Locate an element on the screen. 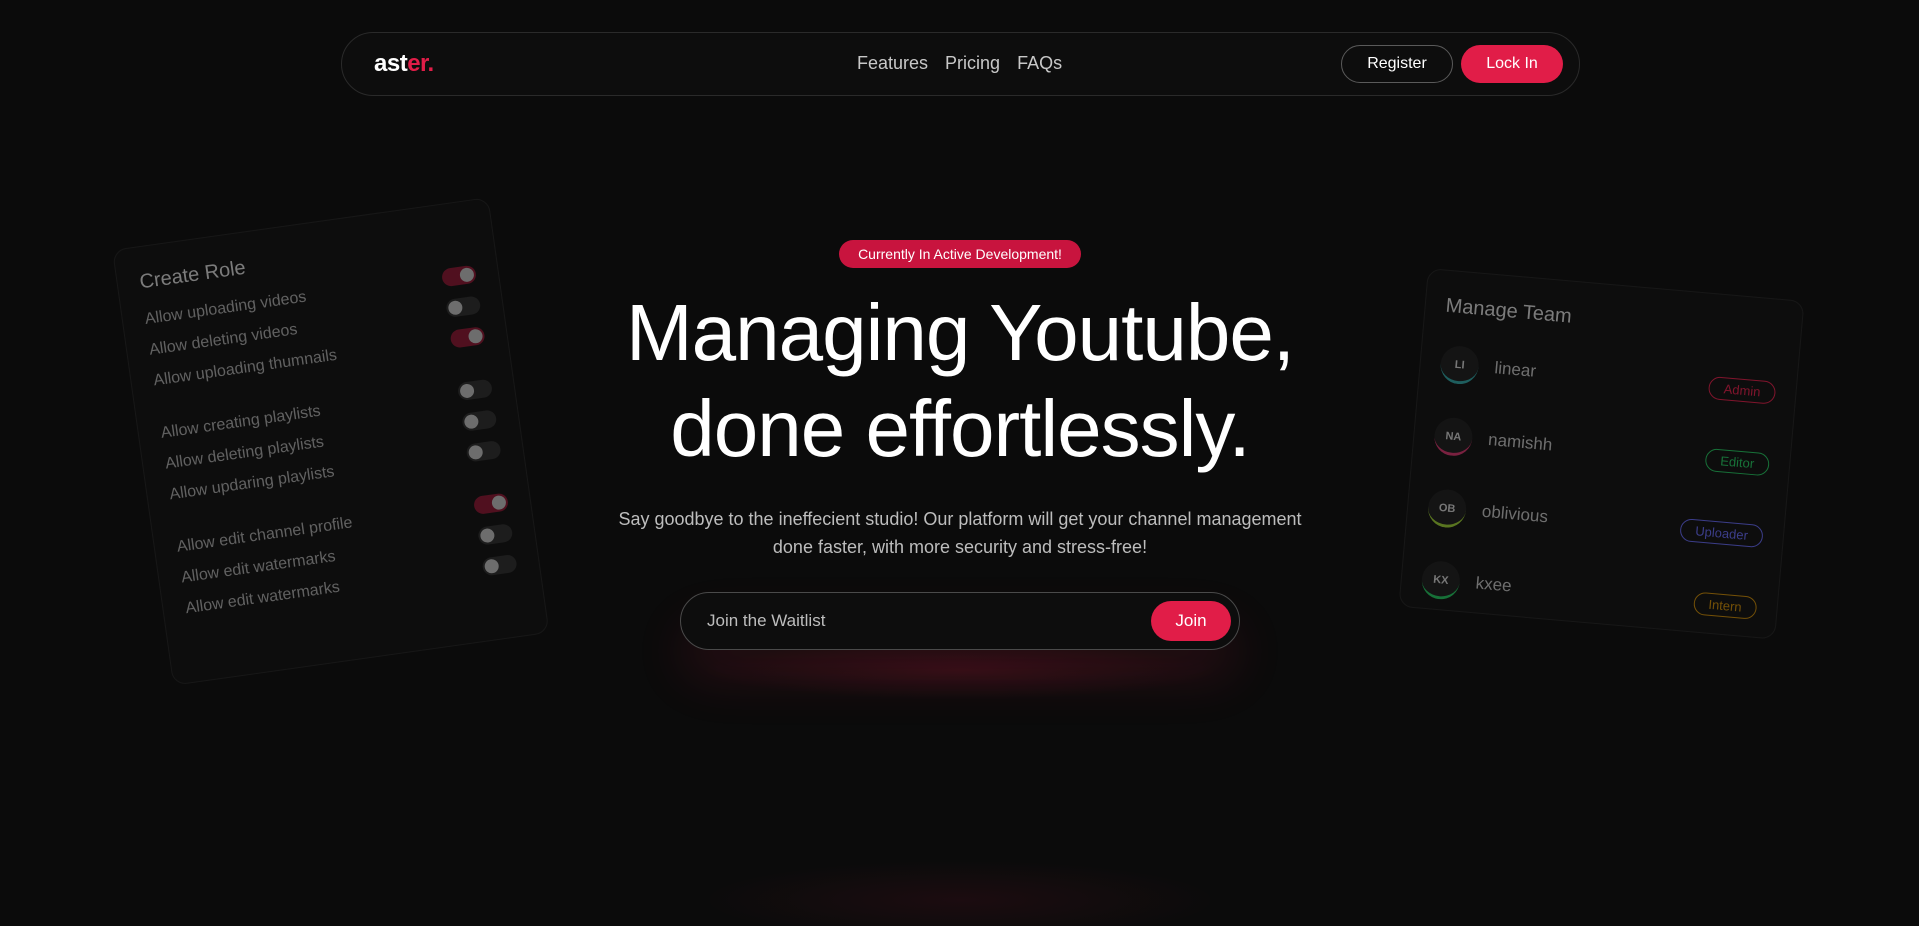  login-button: Lock In is located at coordinates (1512, 64).